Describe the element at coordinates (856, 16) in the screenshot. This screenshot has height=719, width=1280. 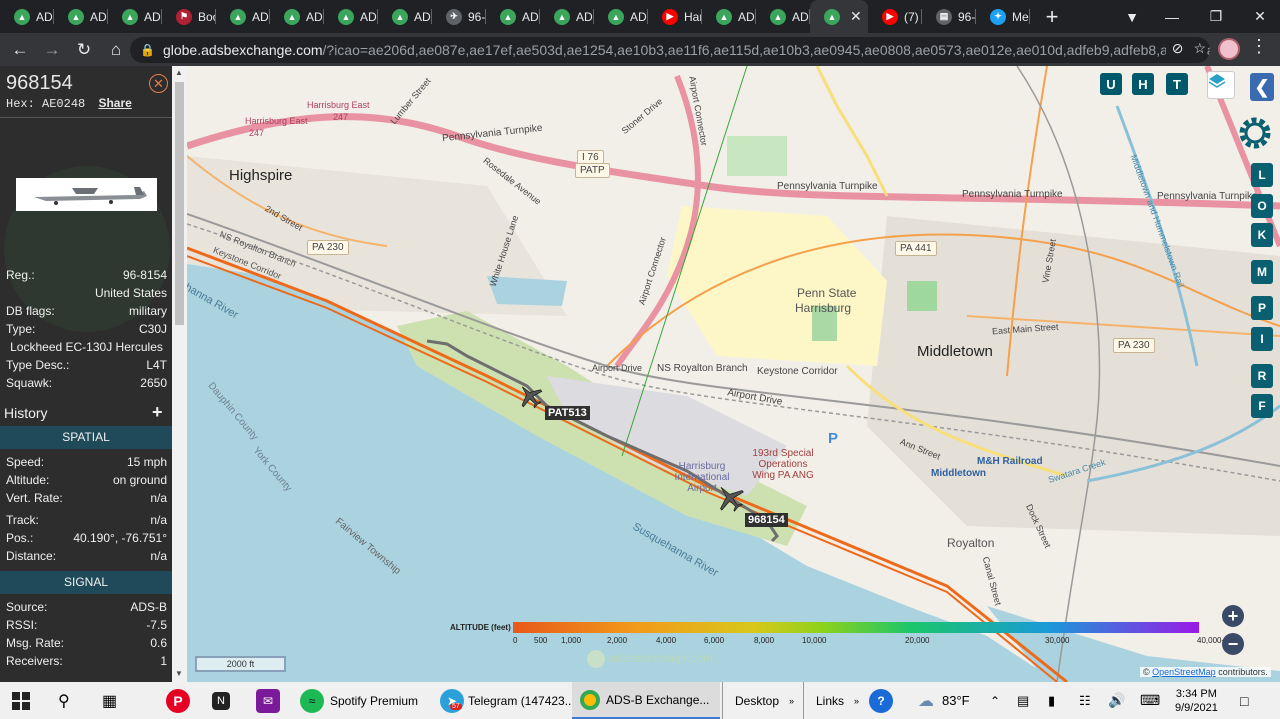
I see `close-tab-icon: ✕` at that location.